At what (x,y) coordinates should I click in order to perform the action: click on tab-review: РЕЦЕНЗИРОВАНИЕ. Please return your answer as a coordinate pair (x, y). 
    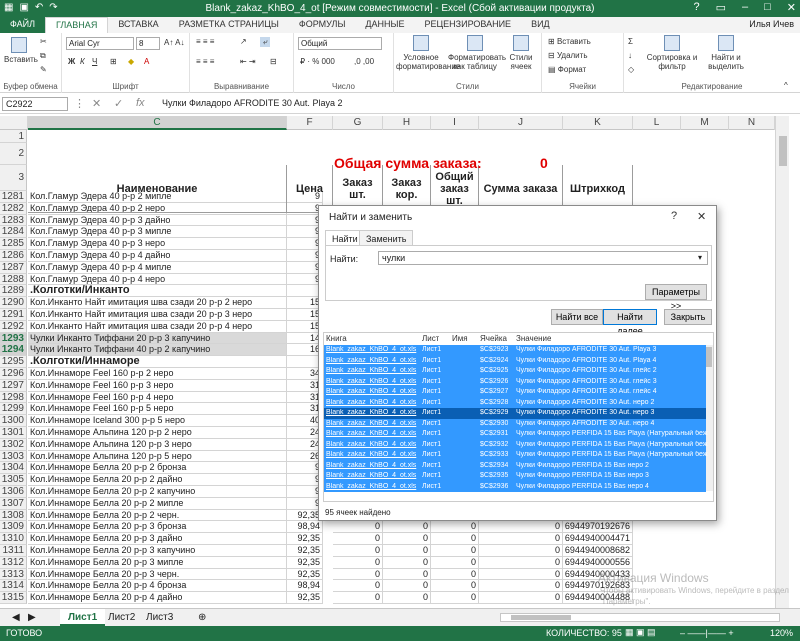
    Looking at the image, I should click on (468, 25).